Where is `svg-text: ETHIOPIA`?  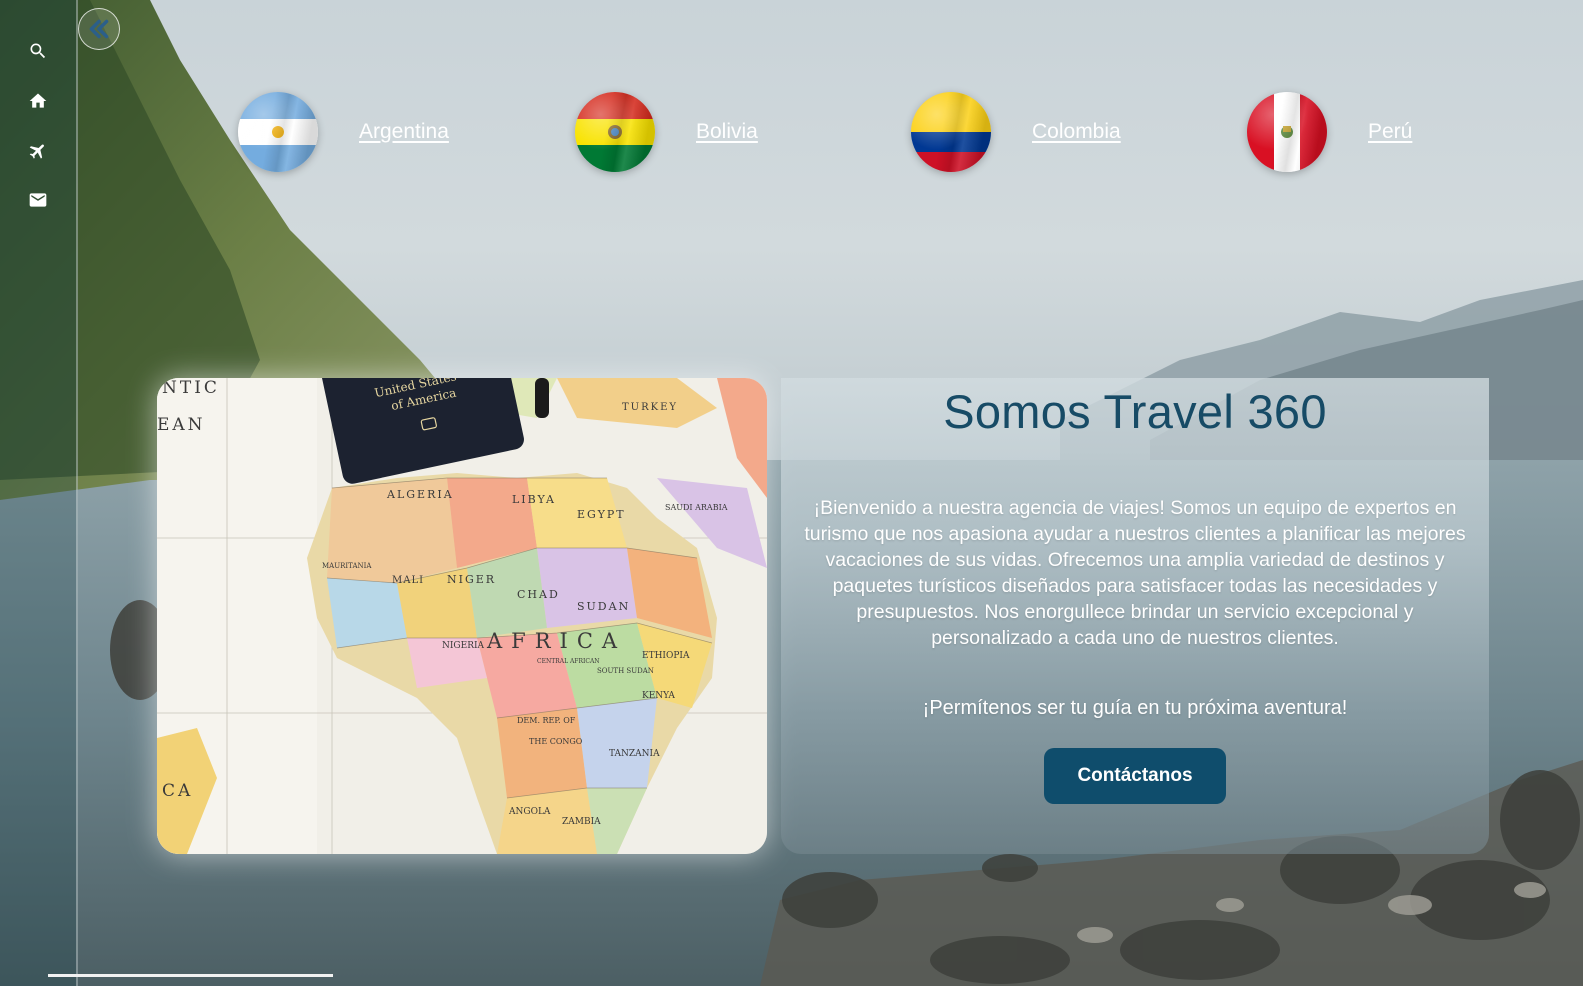
svg-text: ETHIOPIA is located at coordinates (666, 656).